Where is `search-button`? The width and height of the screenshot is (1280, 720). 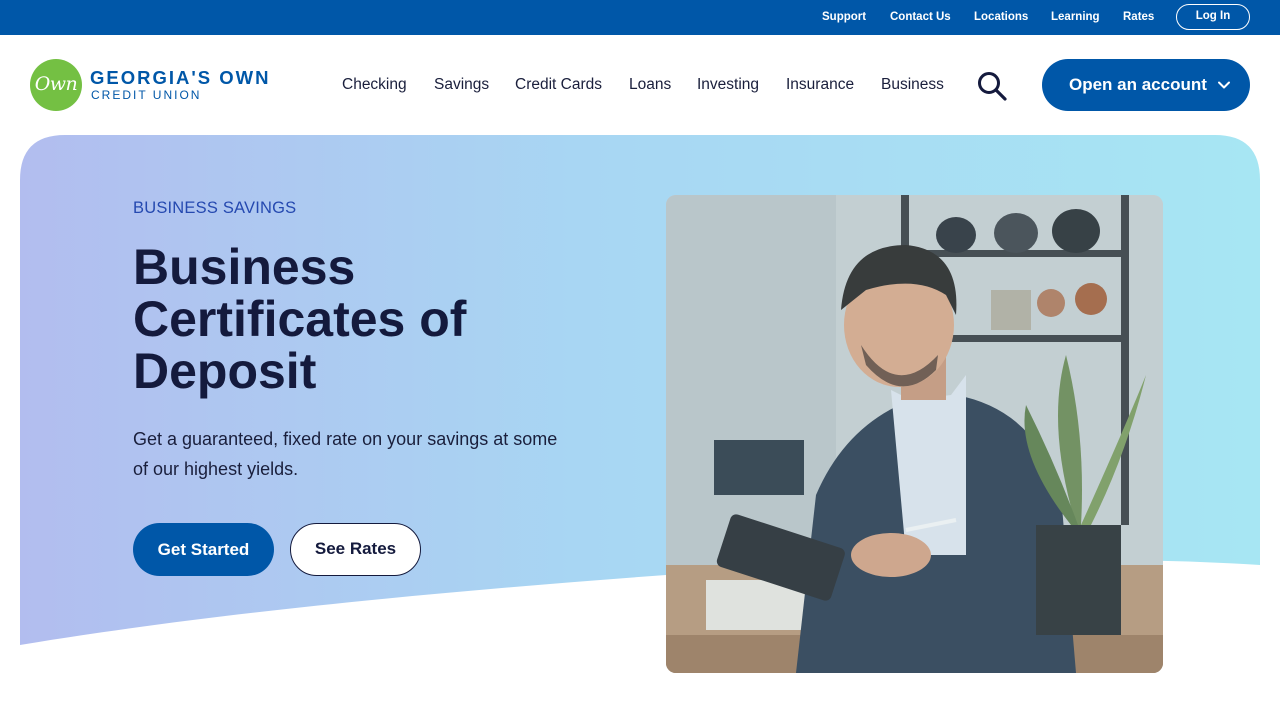
search-button is located at coordinates (992, 86).